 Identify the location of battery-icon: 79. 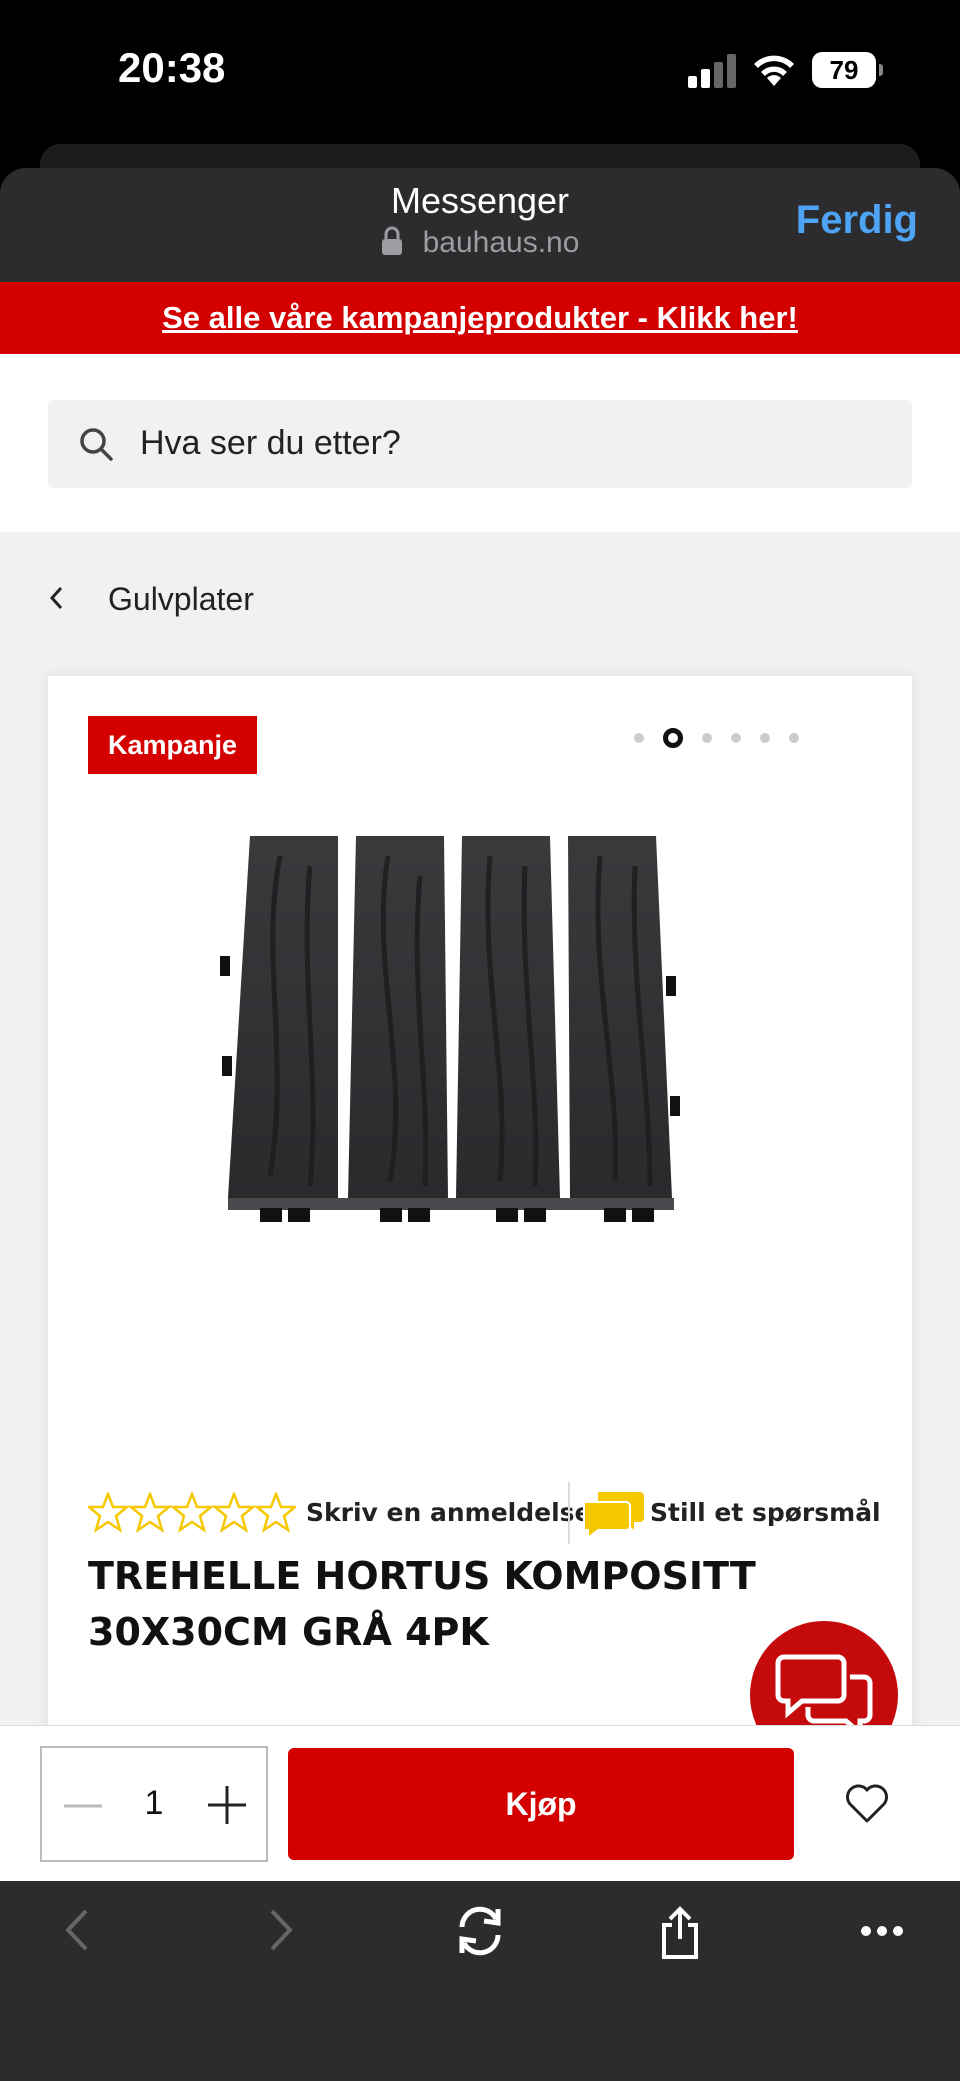
(847, 70).